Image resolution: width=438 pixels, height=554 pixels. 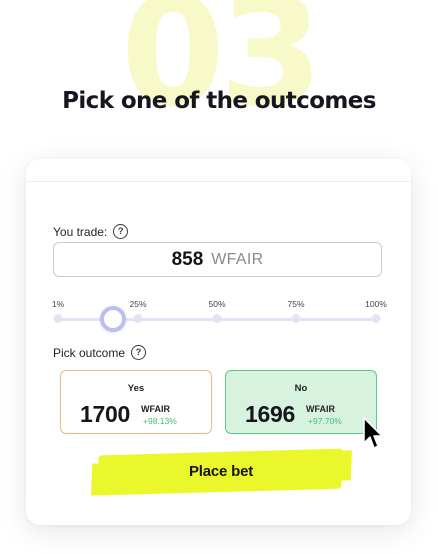 I want to click on slider-handle, so click(x=112, y=319).